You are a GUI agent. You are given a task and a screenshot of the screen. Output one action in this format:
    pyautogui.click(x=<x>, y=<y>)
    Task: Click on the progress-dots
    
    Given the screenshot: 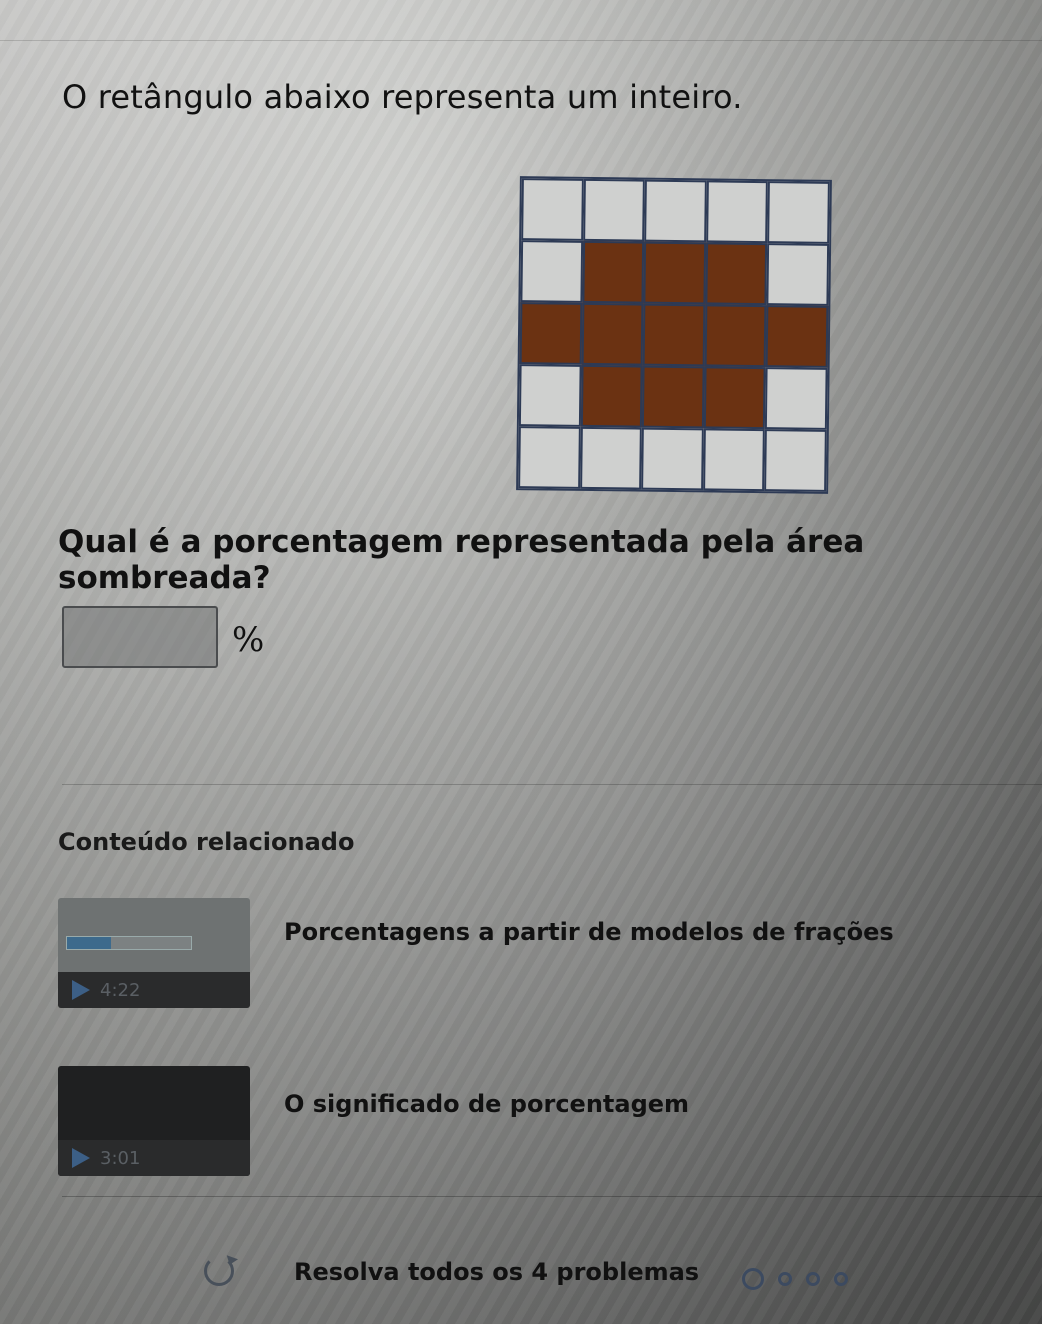 What is the action you would take?
    pyautogui.click(x=795, y=1279)
    